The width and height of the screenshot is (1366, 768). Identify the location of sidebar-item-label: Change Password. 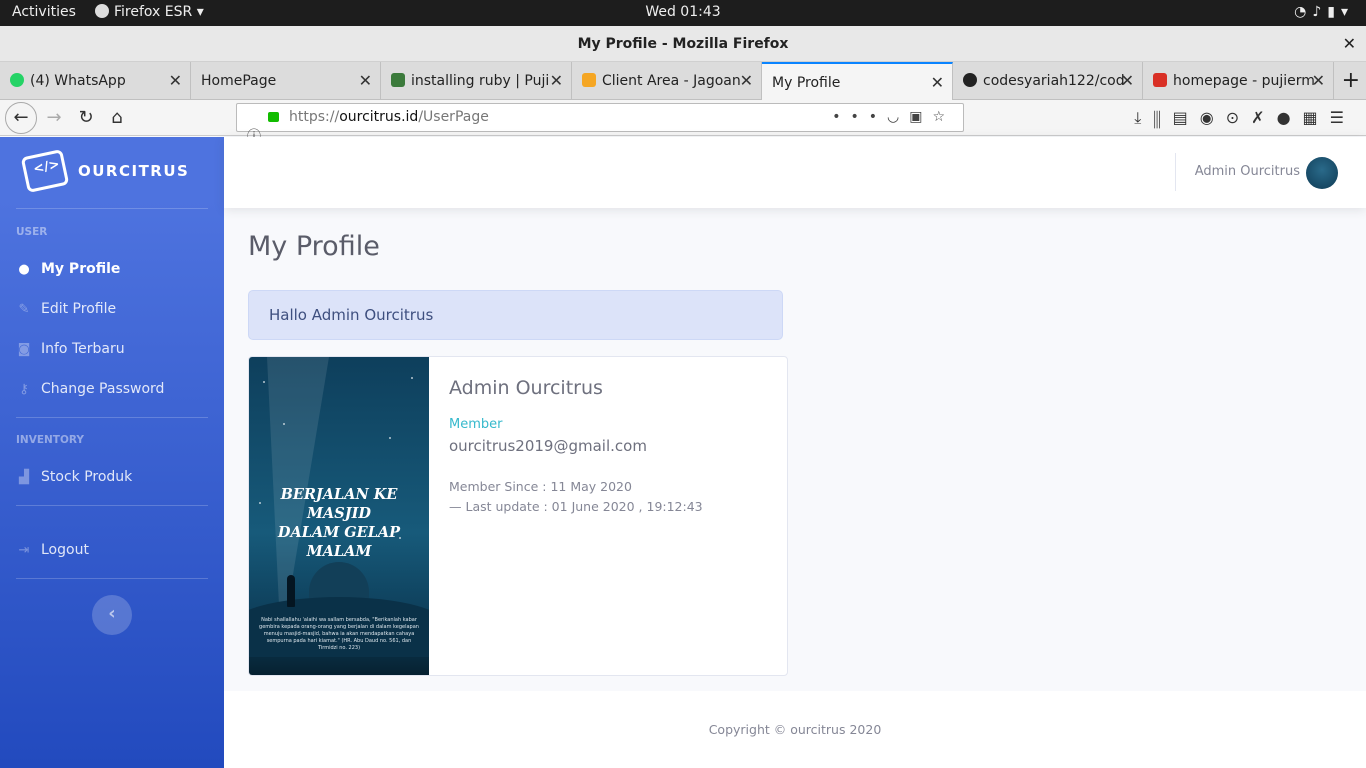
(103, 389).